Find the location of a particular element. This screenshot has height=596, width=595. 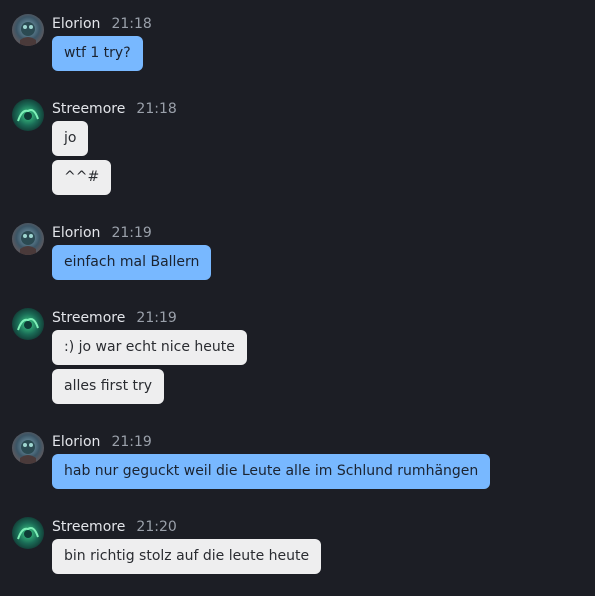

message-bubble: einfach mal Ballern is located at coordinates (132, 262).